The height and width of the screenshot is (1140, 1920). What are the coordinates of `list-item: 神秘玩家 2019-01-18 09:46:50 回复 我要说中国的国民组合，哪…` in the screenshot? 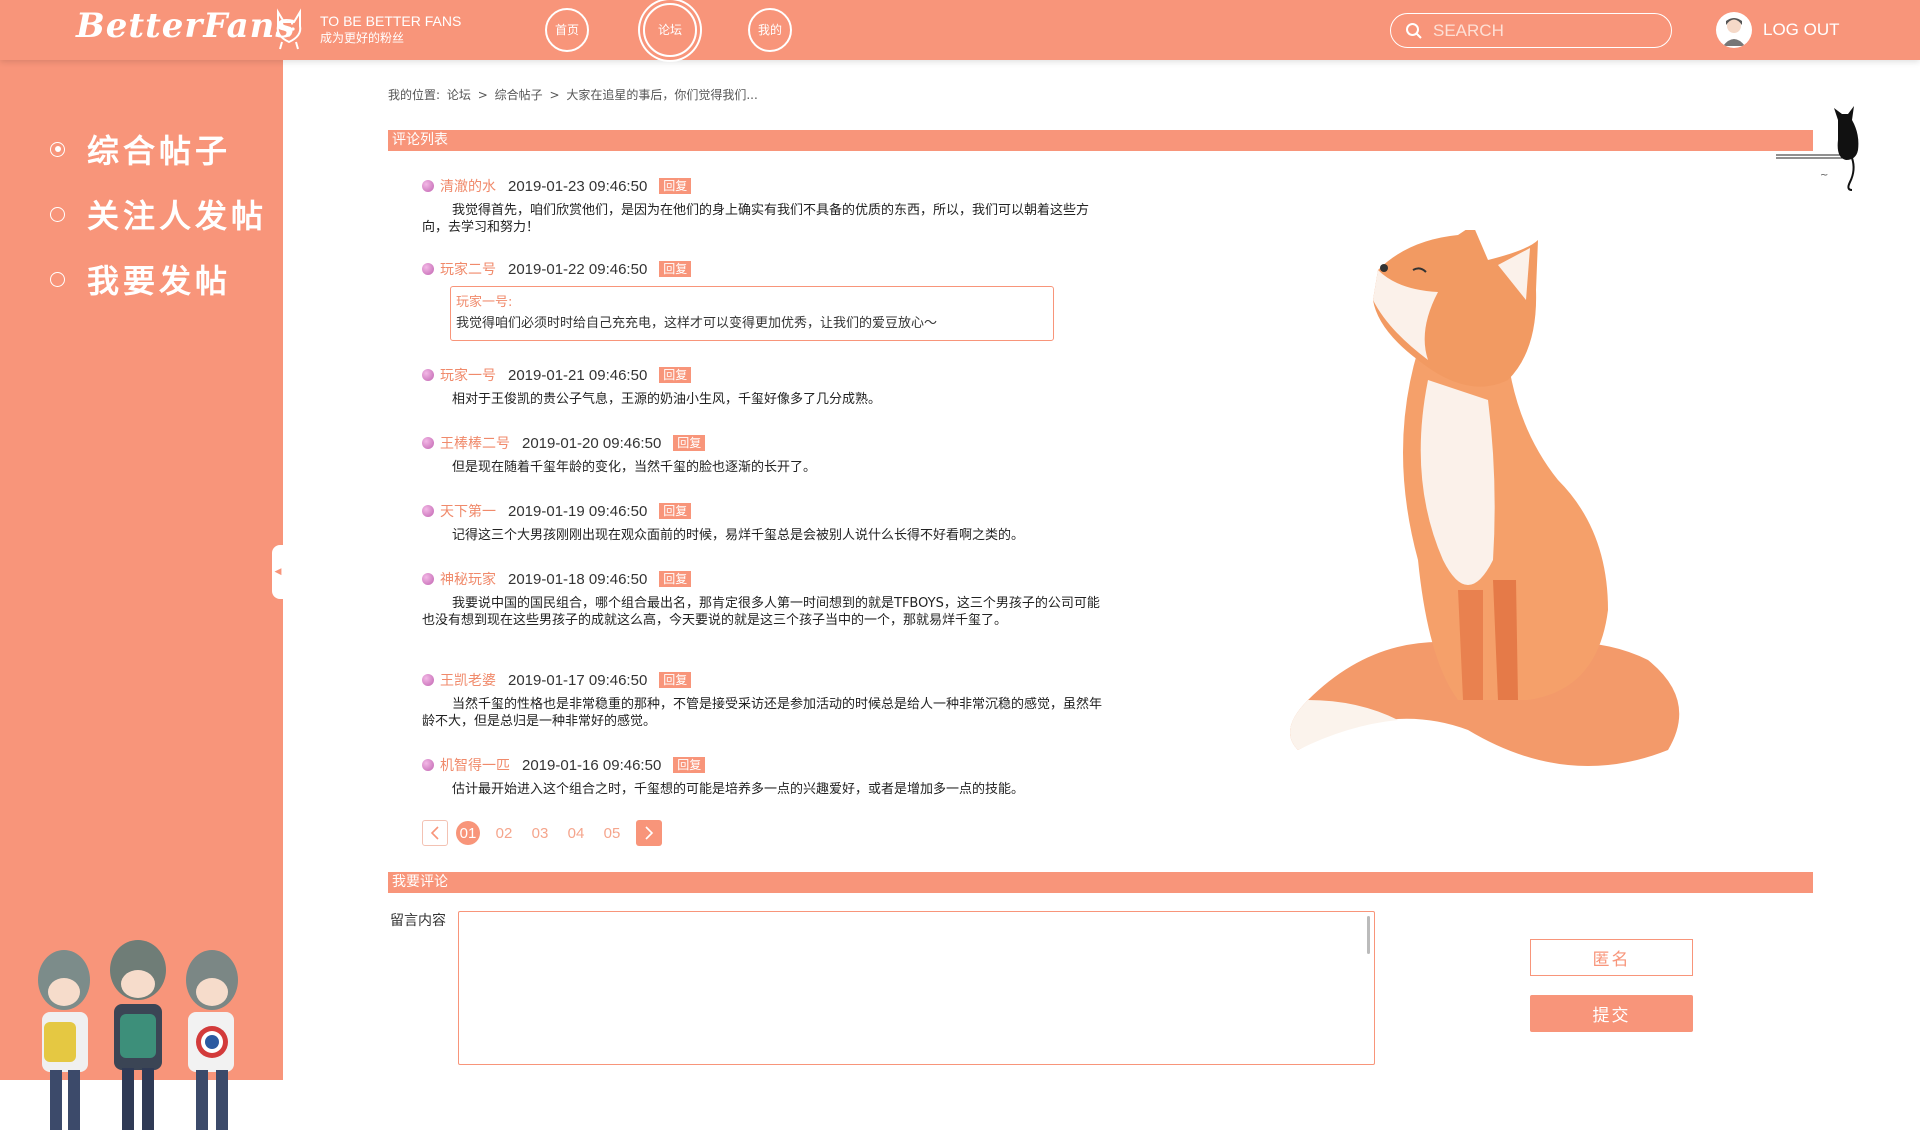 It's located at (762, 599).